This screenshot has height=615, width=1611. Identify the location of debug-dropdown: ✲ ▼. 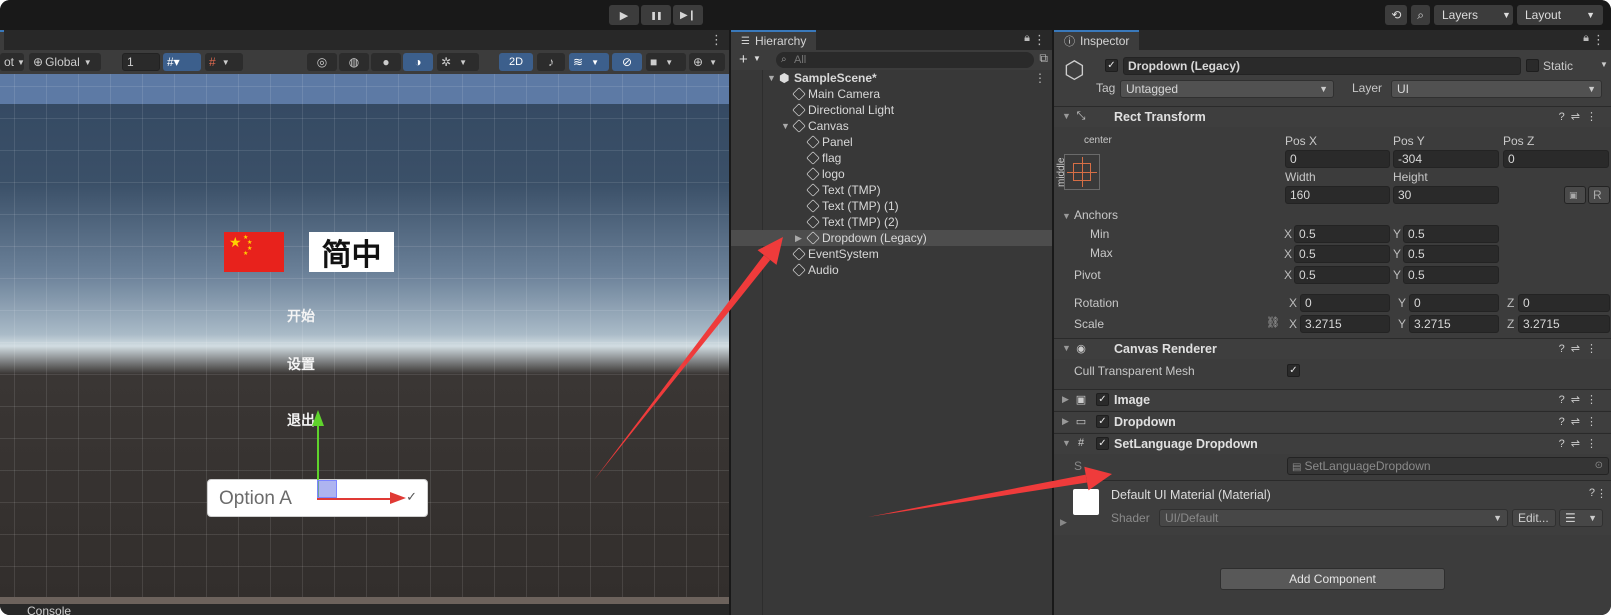
(458, 62).